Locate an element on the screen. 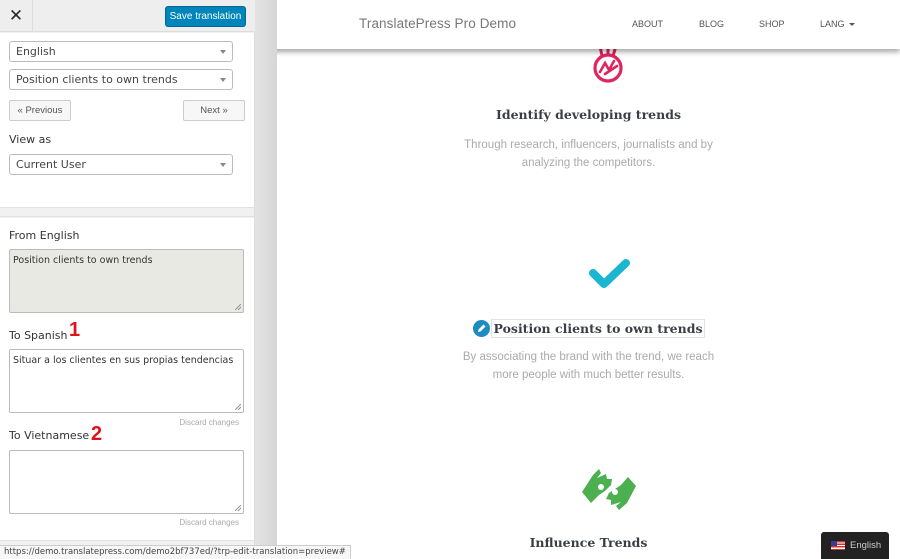 This screenshot has width=900, height=559. nav-link-about: ABOUT is located at coordinates (647, 24).